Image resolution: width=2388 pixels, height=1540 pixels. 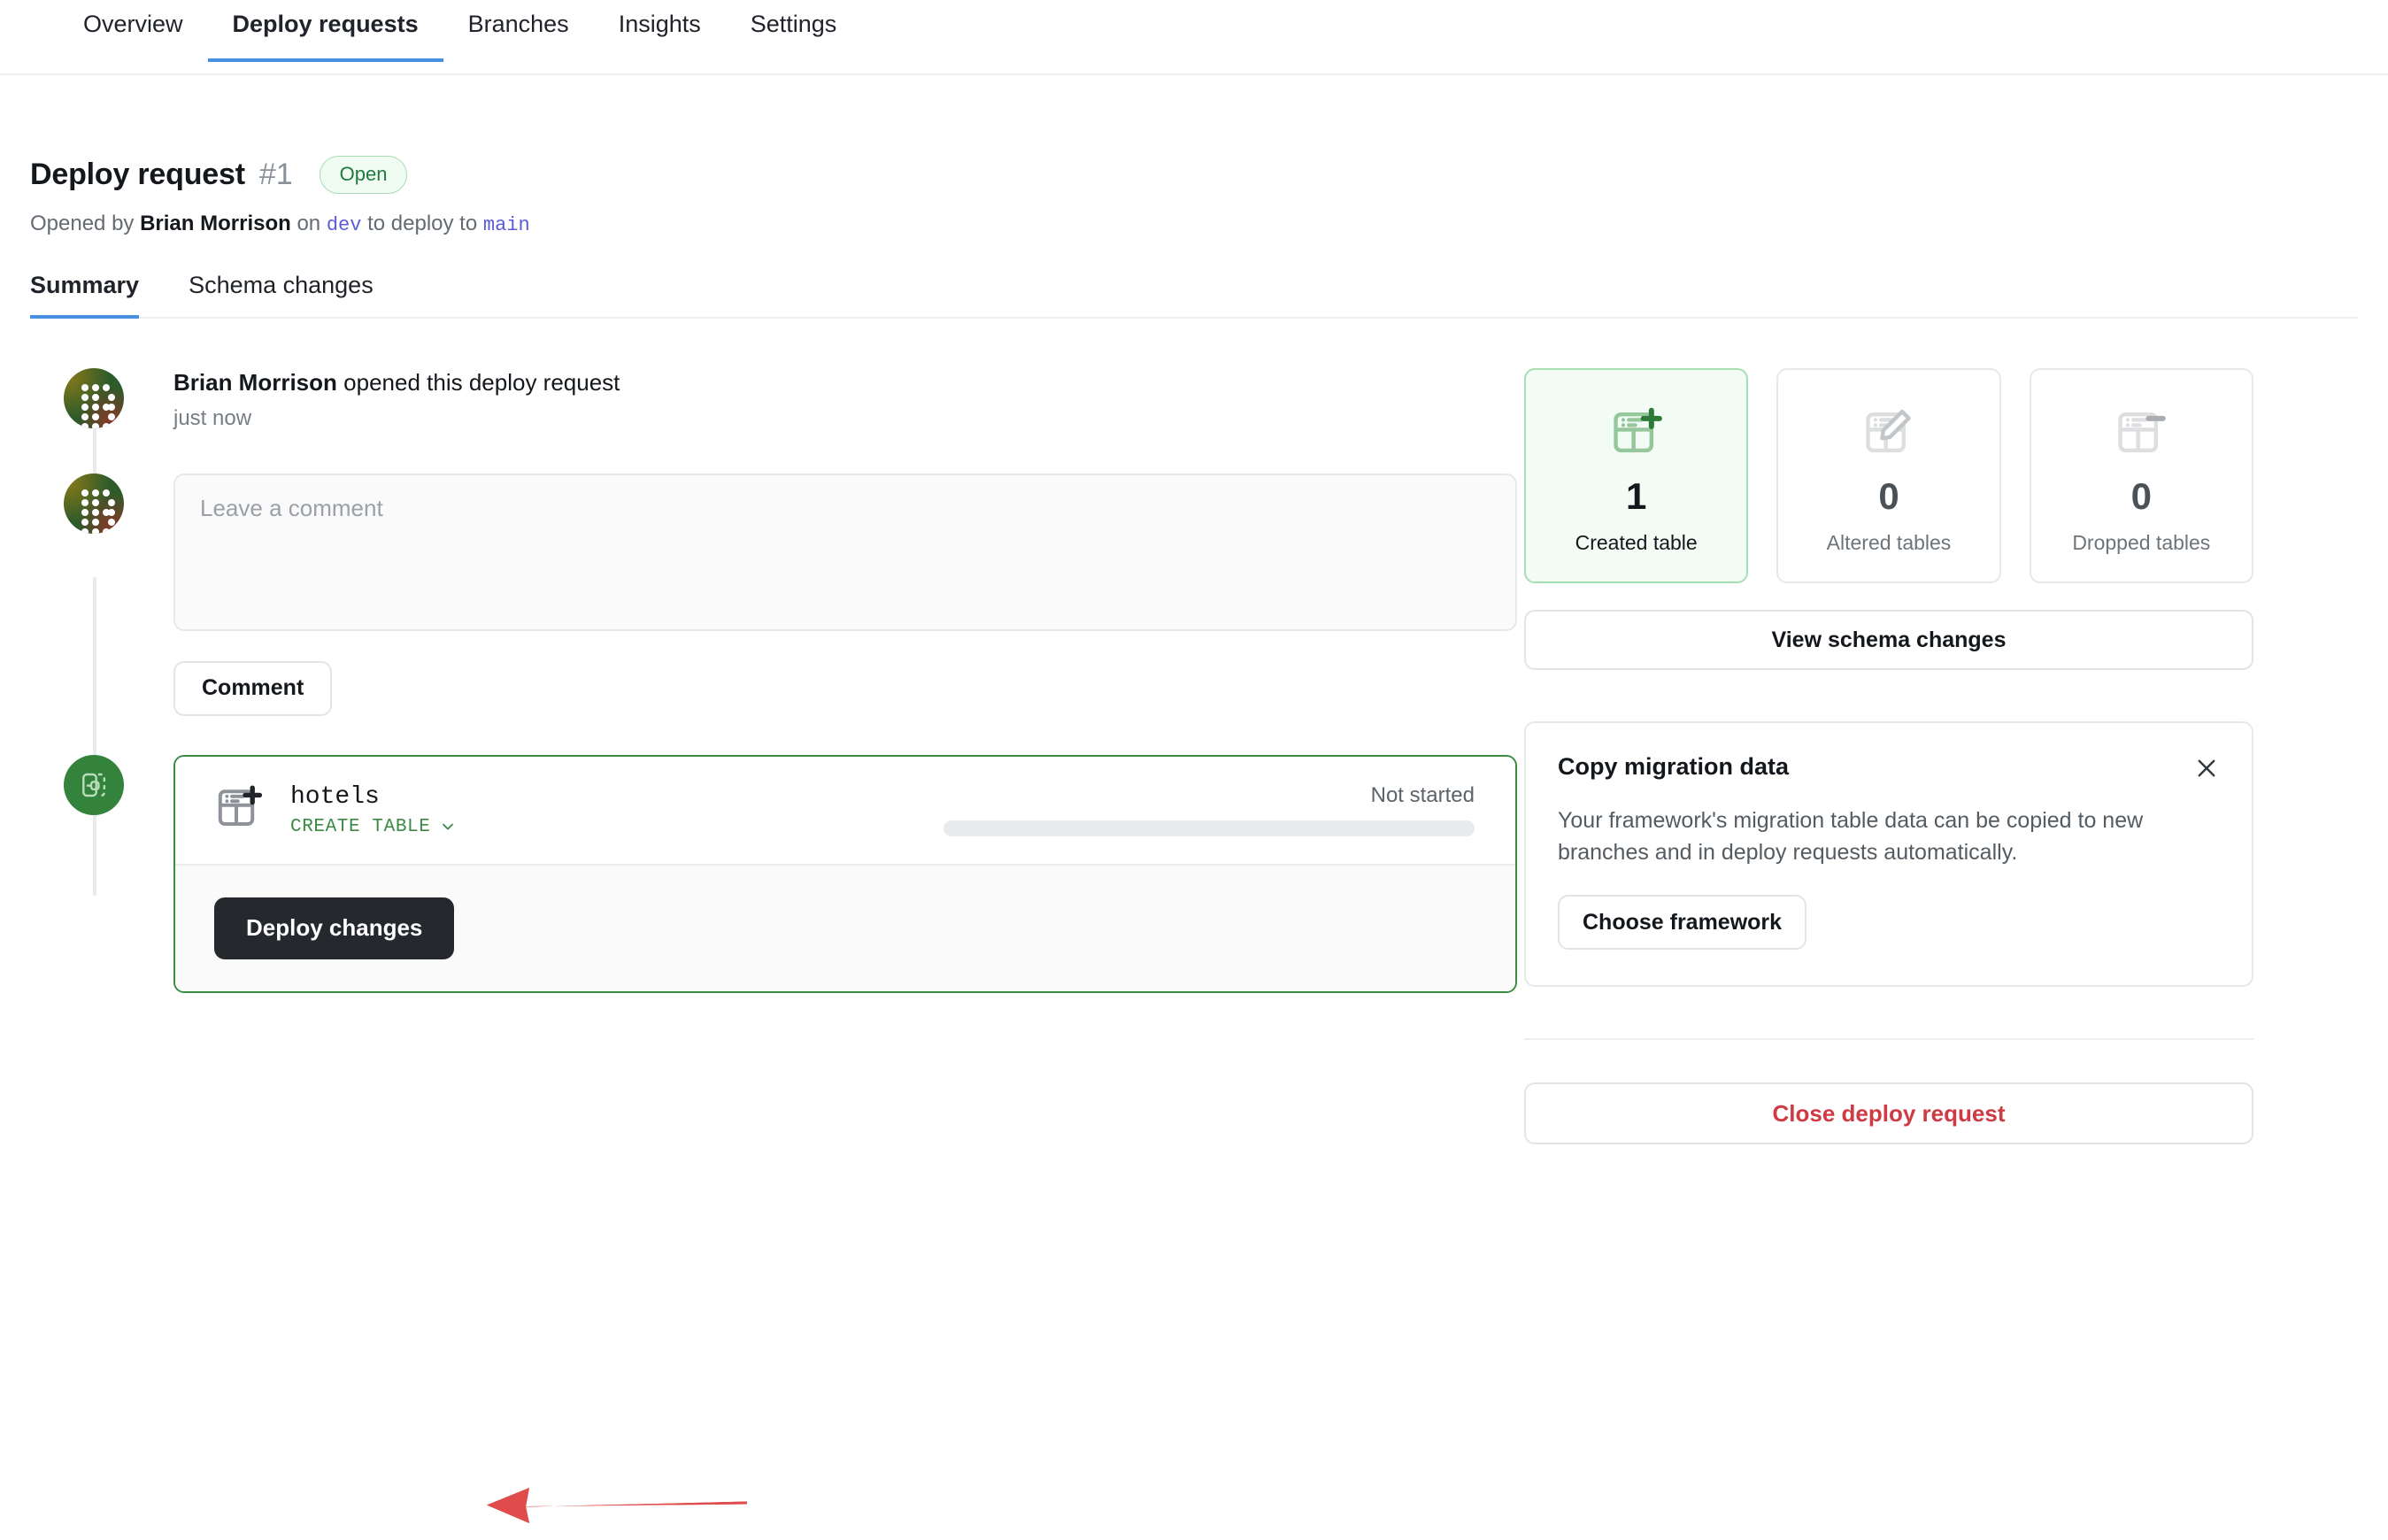 What do you see at coordinates (363, 175) in the screenshot?
I see `status-badge: Open` at bounding box center [363, 175].